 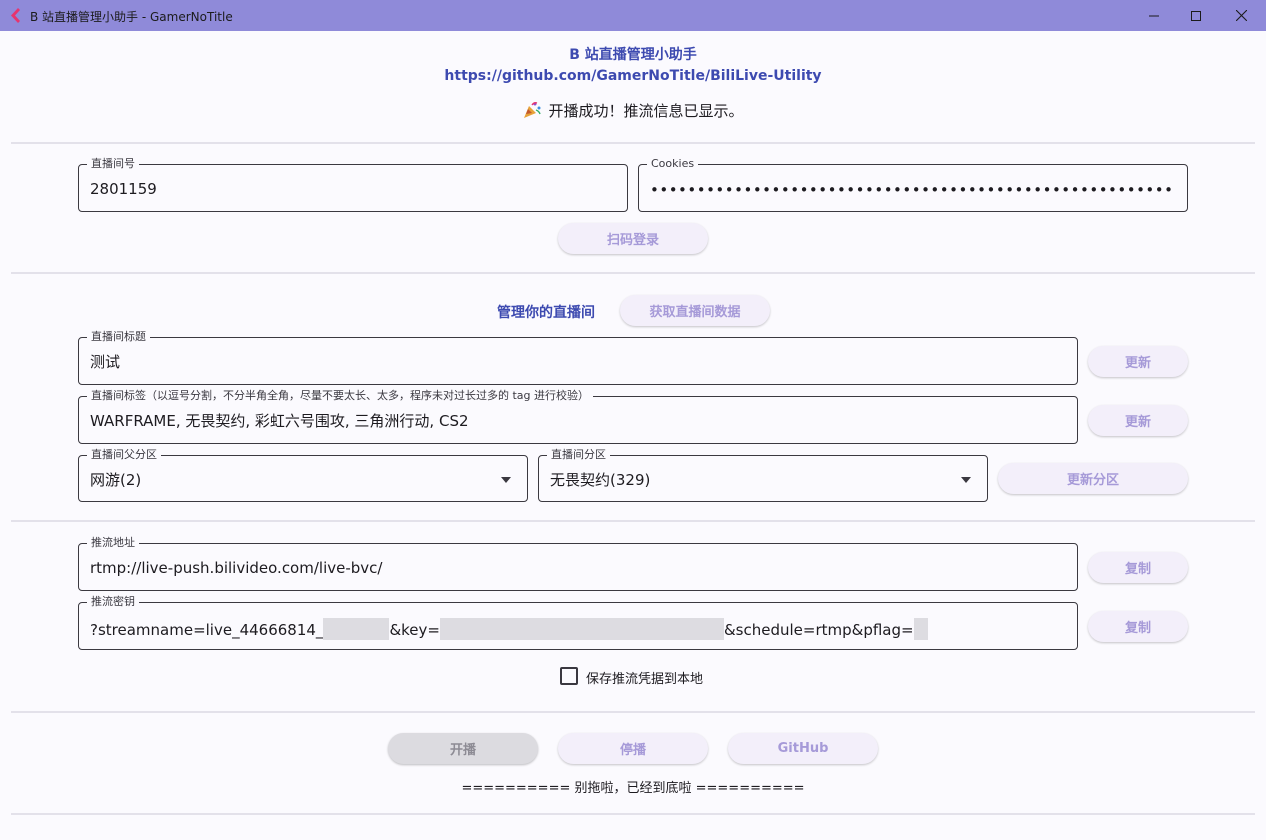 What do you see at coordinates (279, 421) in the screenshot?
I see `room-tags-value: WARFRAME, 无畏契约, 彩虹六号围攻, 三角洲行动, CS2` at bounding box center [279, 421].